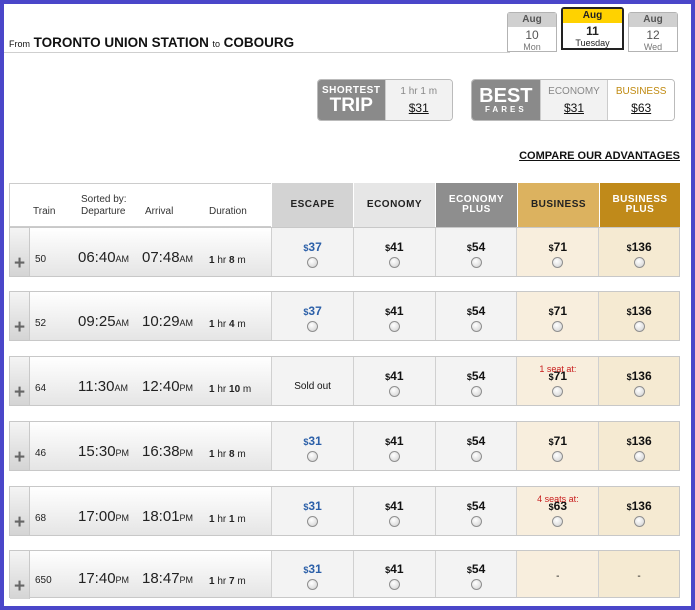 This screenshot has height=610, width=695. What do you see at coordinates (103, 386) in the screenshot?
I see `departure-time: 11:30AM` at bounding box center [103, 386].